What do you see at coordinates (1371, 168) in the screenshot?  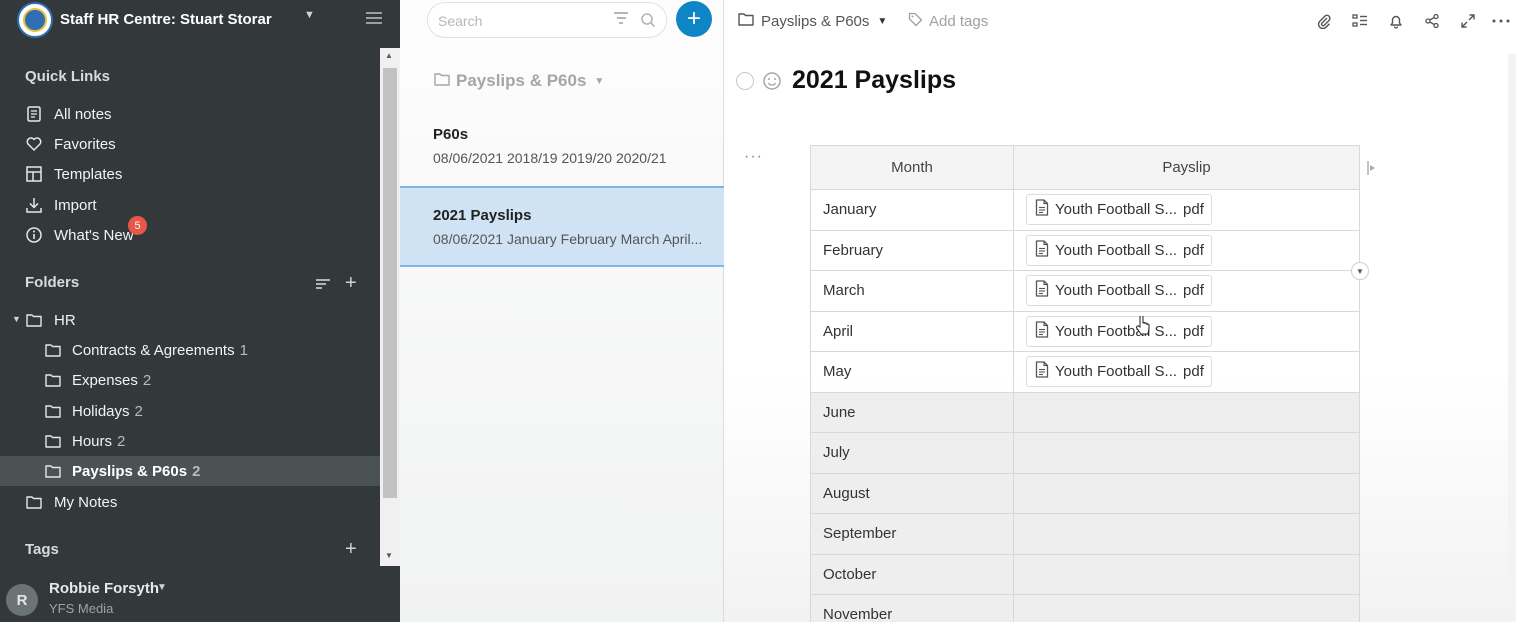 I see `add-column-handle-icon` at bounding box center [1371, 168].